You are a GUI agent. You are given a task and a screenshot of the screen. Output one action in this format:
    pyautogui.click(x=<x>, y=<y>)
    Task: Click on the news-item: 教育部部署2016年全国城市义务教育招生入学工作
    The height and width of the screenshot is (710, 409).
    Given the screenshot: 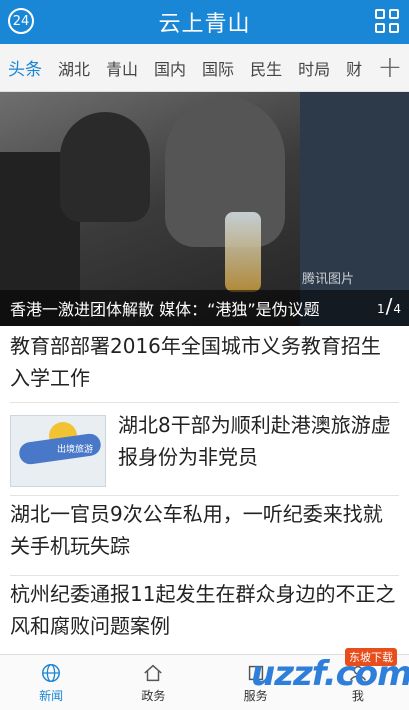 What is the action you would take?
    pyautogui.click(x=204, y=366)
    